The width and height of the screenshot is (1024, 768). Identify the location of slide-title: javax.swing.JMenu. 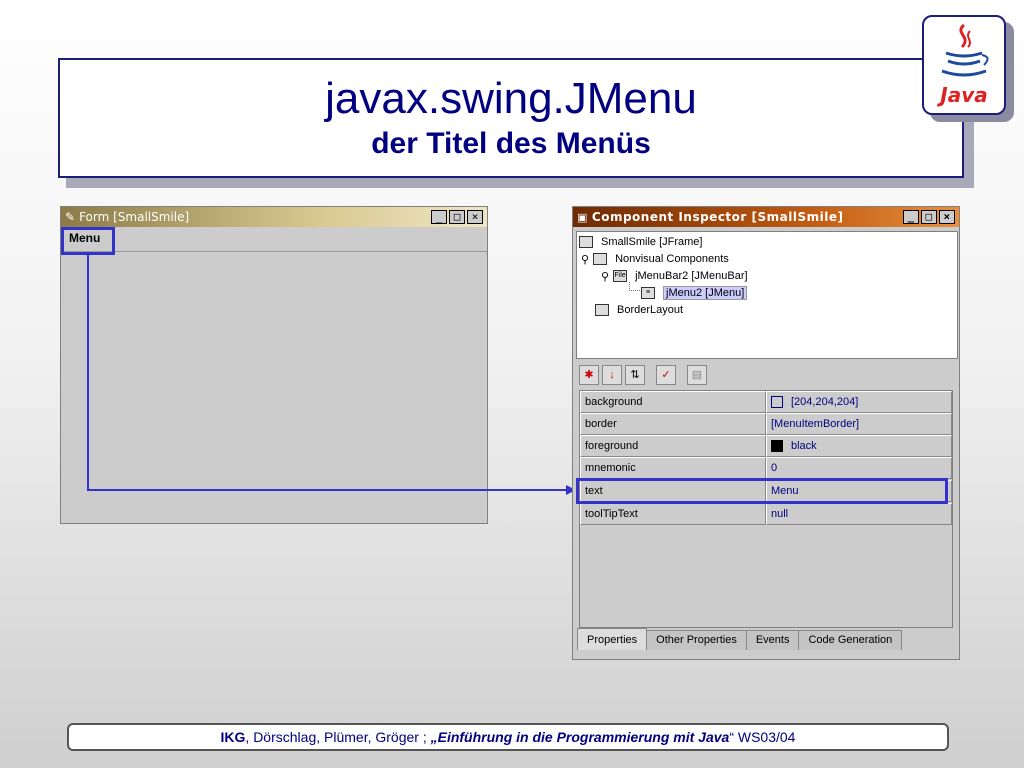
(511, 98).